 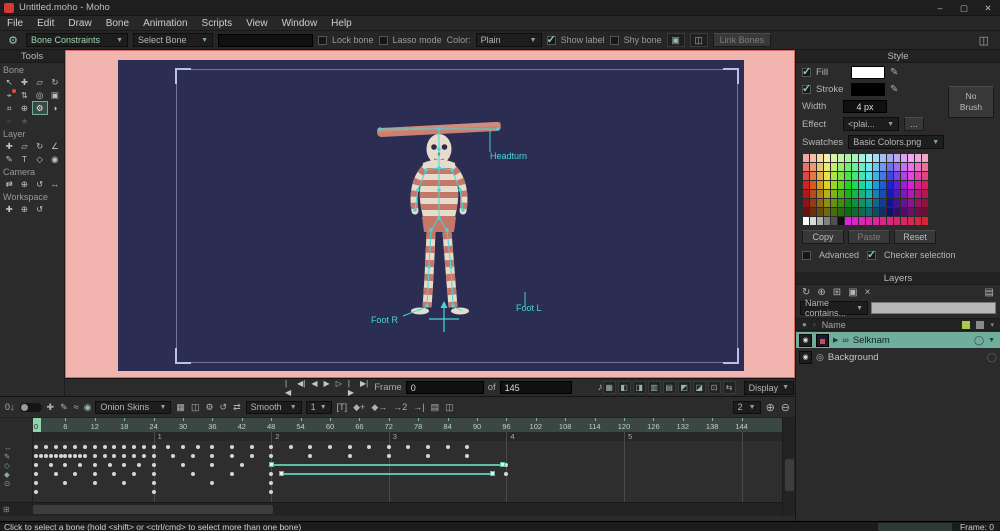 I want to click on add-bone-icon: ⌖, so click(x=9, y=95).